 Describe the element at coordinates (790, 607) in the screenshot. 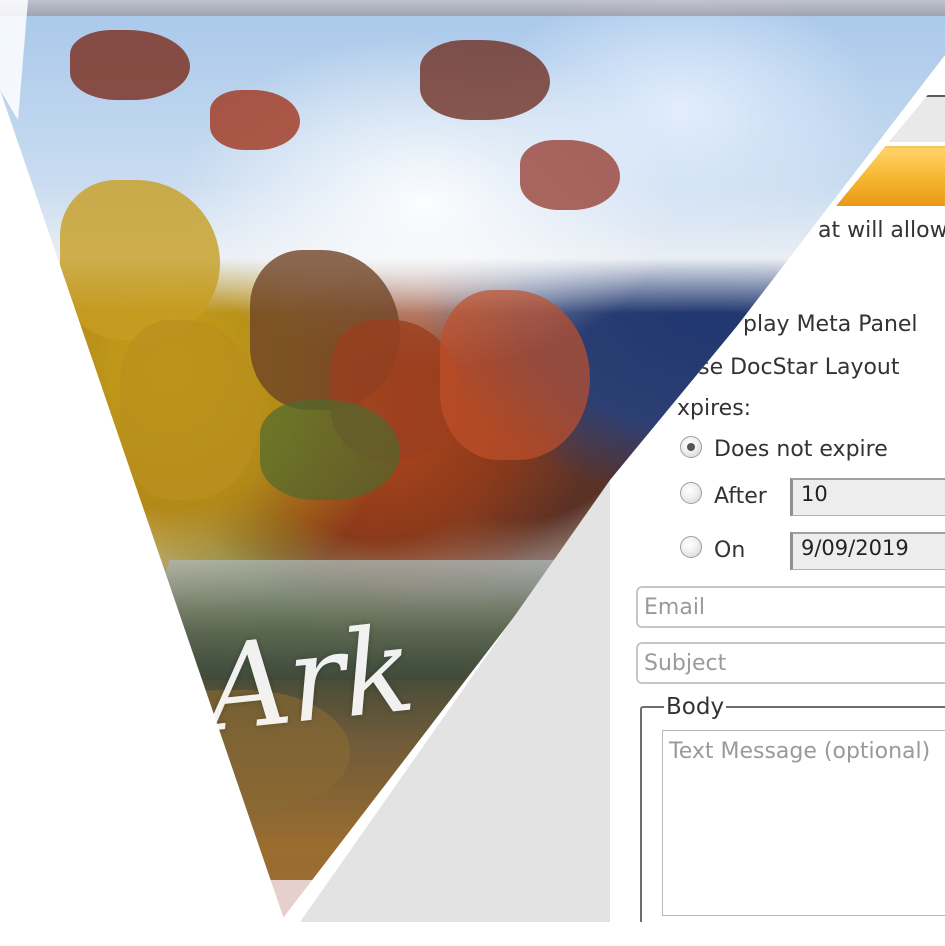

I see `email-input` at that location.